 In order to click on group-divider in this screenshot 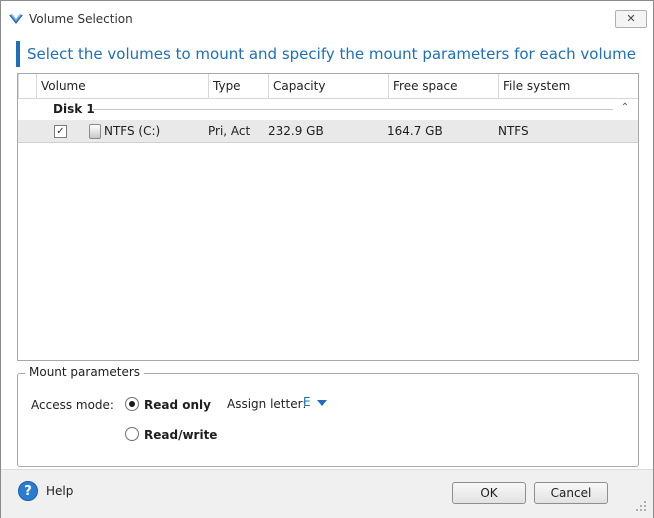, I will do `click(353, 109)`.